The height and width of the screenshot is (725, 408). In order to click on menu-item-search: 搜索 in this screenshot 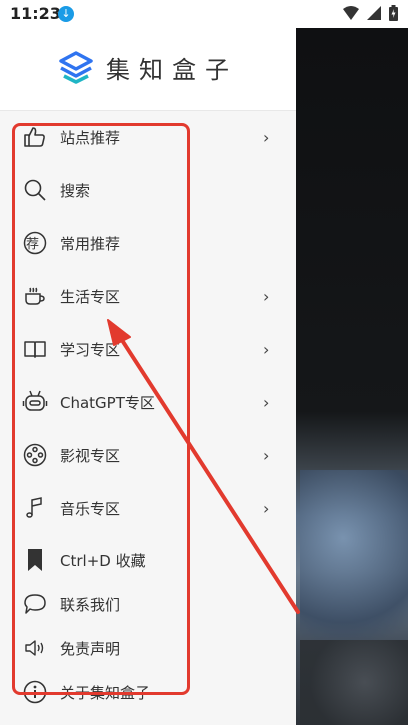, I will do `click(148, 190)`.